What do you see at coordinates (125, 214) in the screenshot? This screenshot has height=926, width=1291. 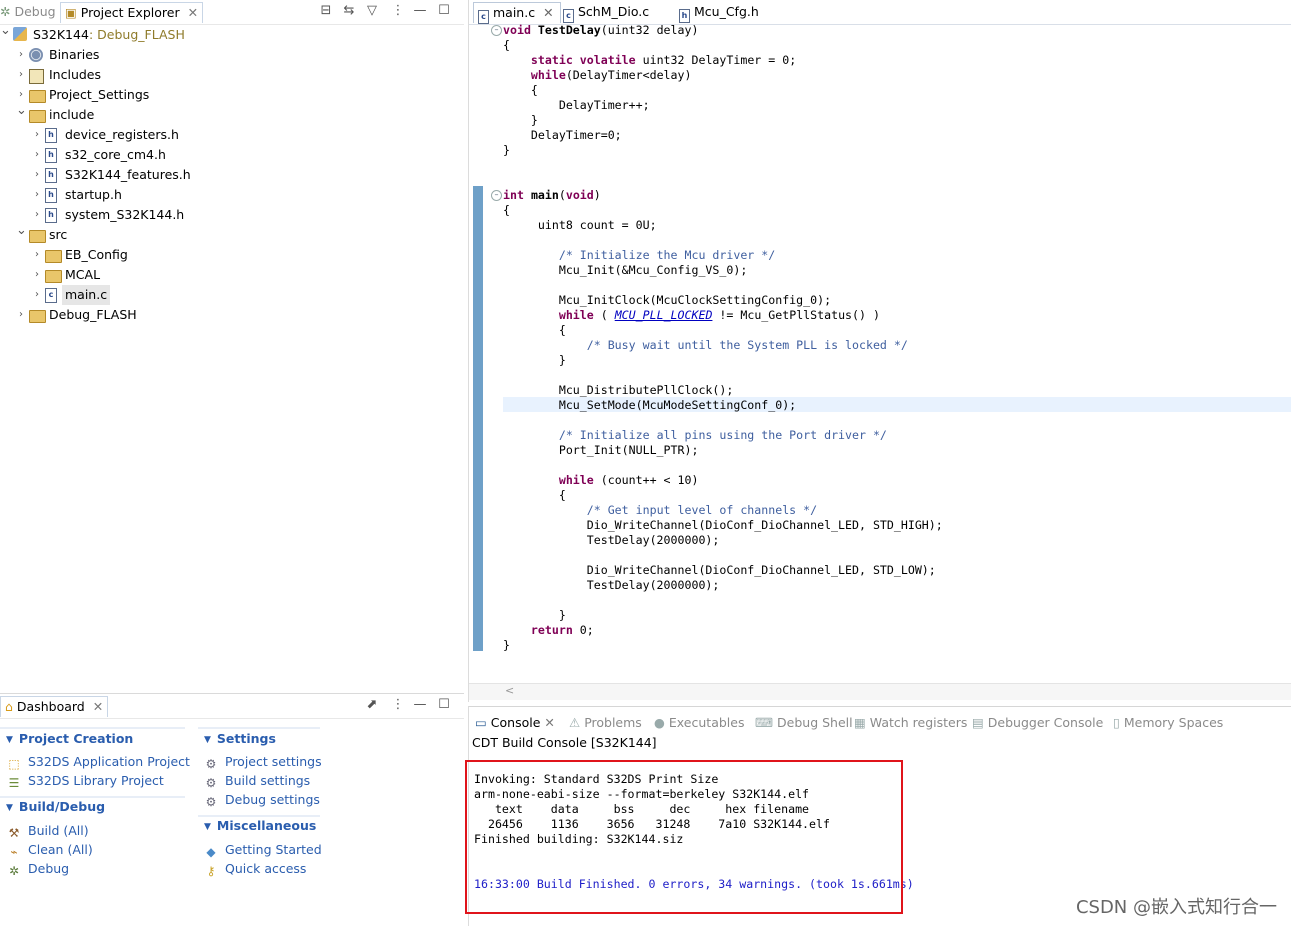 I see `tree-item-label: system_S32K144.h` at bounding box center [125, 214].